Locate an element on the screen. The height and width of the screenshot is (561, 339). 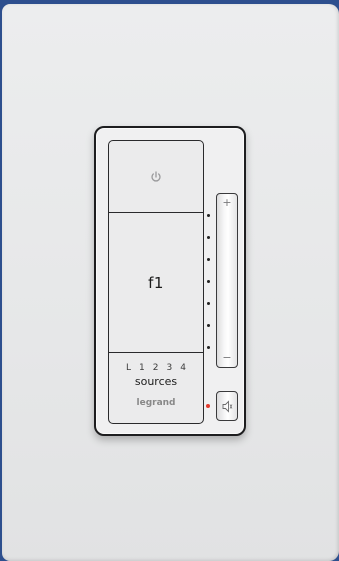
f1-label: f1 is located at coordinates (156, 282).